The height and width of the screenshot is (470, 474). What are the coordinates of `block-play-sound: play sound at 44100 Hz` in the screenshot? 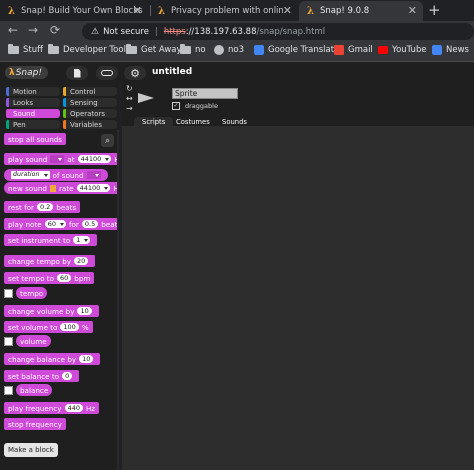 It's located at (61, 159).